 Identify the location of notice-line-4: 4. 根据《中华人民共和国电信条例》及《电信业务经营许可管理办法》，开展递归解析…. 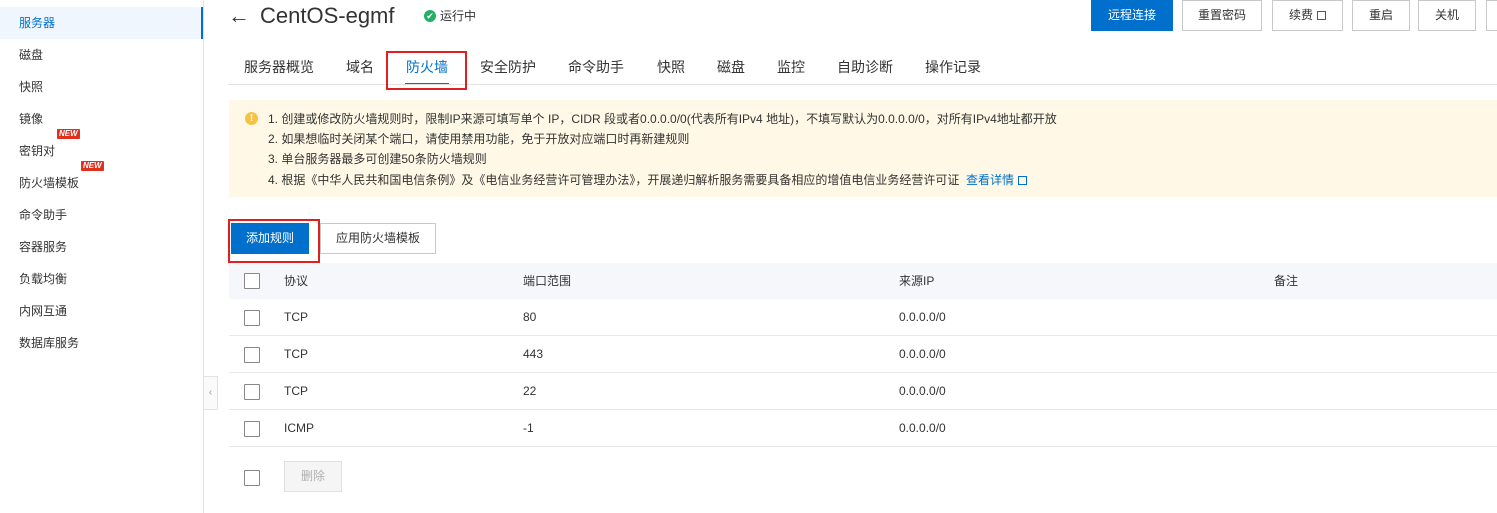
(648, 180).